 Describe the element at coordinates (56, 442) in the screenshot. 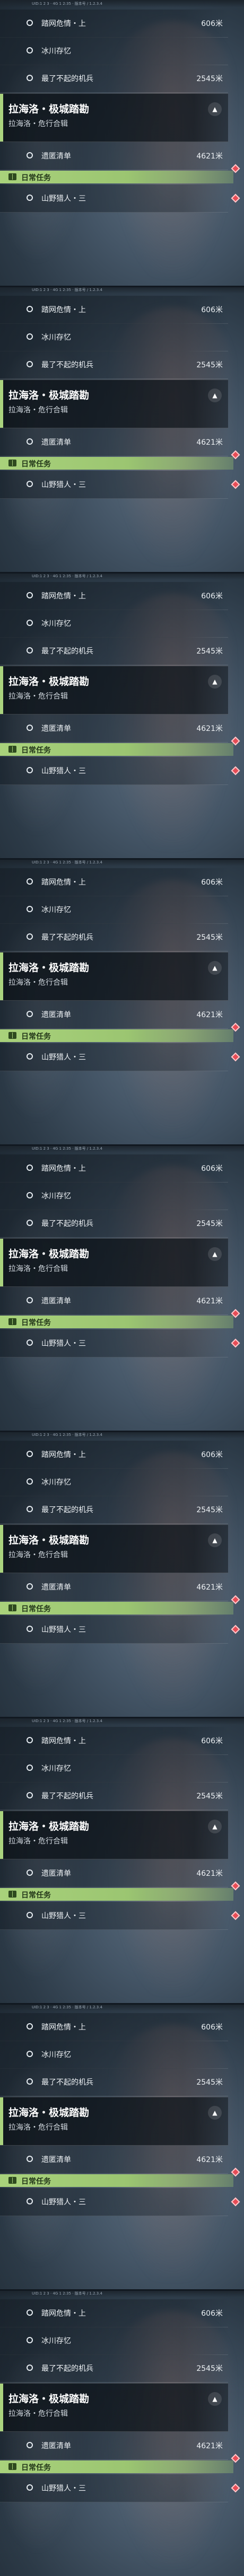

I see `quest-label: 遗匿清单` at that location.